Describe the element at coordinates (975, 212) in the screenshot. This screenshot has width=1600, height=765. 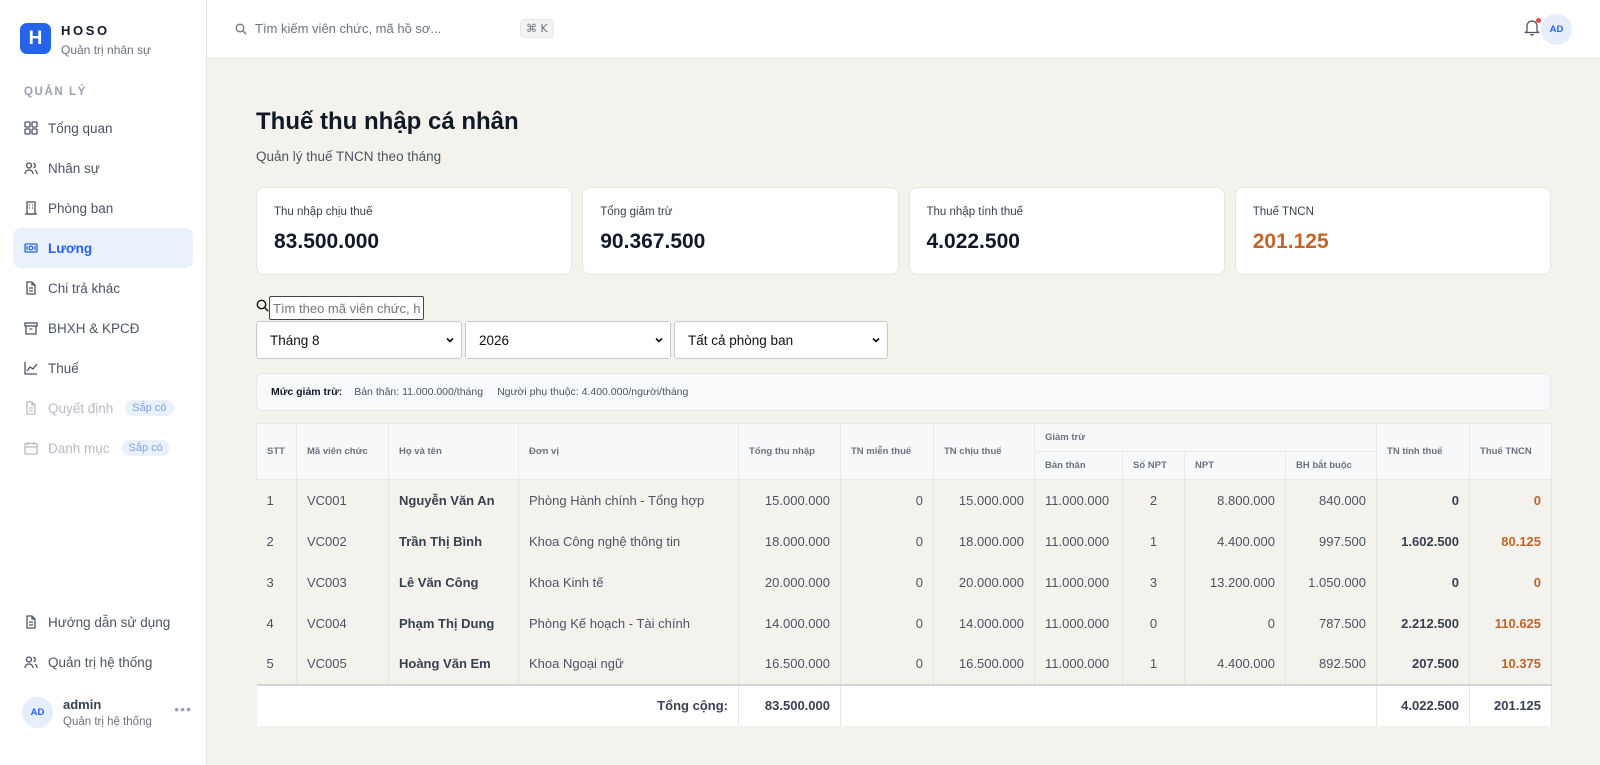
I see `card-label: Thu nhập tính thuế` at that location.